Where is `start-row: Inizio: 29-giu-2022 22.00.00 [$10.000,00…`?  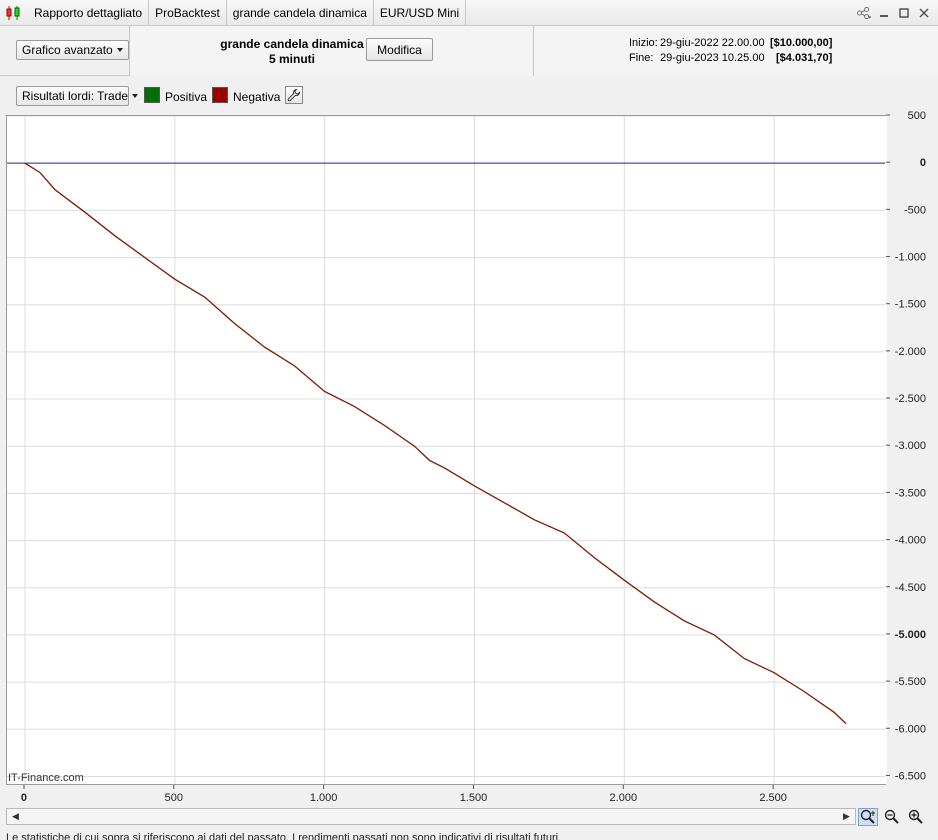
start-row: Inizio: 29-giu-2022 22.00.00 [$10.000,00… is located at coordinates (730, 43).